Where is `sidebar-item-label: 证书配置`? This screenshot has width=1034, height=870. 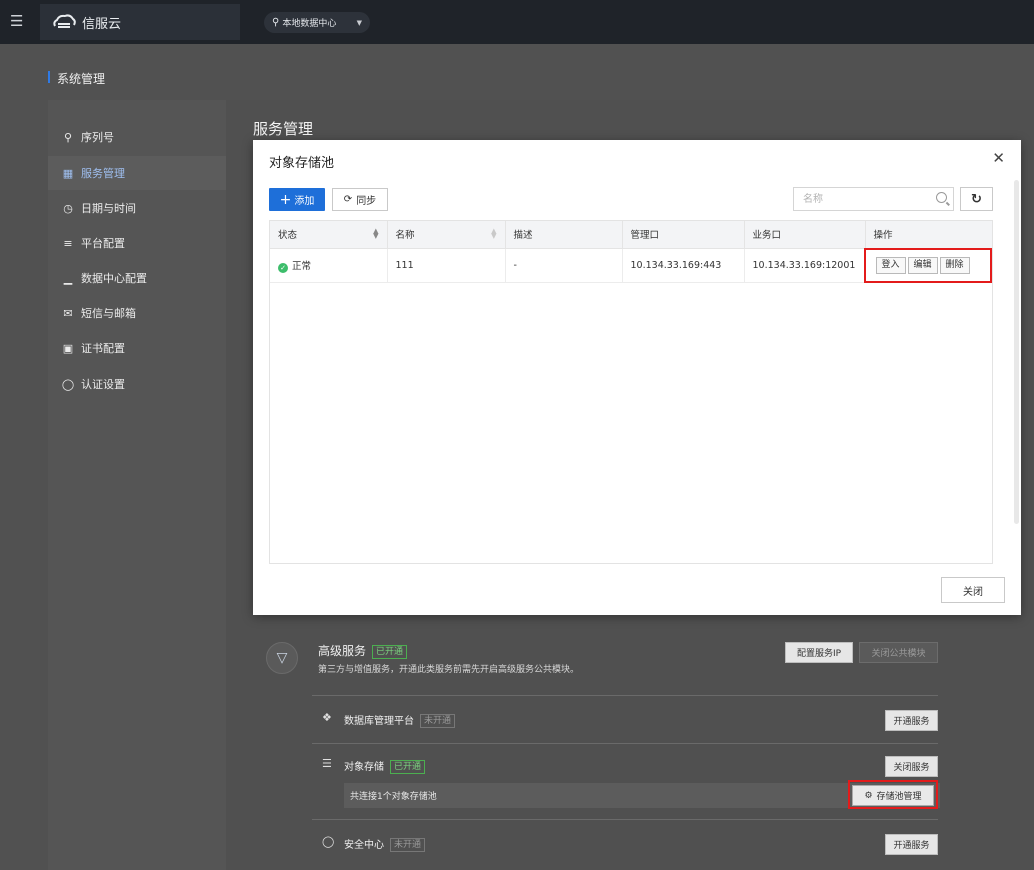
sidebar-item-label: 证书配置 is located at coordinates (103, 348).